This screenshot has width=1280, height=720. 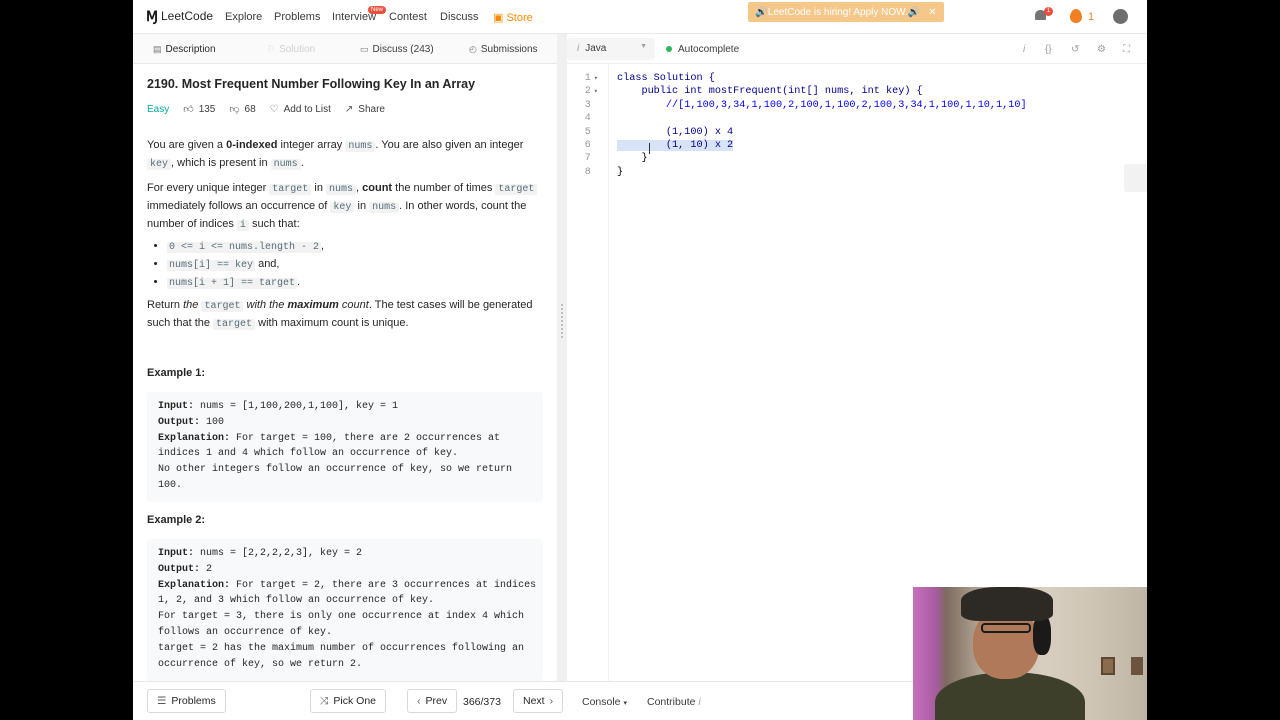 What do you see at coordinates (176, 373) in the screenshot?
I see `example-1-heading: Example 1:` at bounding box center [176, 373].